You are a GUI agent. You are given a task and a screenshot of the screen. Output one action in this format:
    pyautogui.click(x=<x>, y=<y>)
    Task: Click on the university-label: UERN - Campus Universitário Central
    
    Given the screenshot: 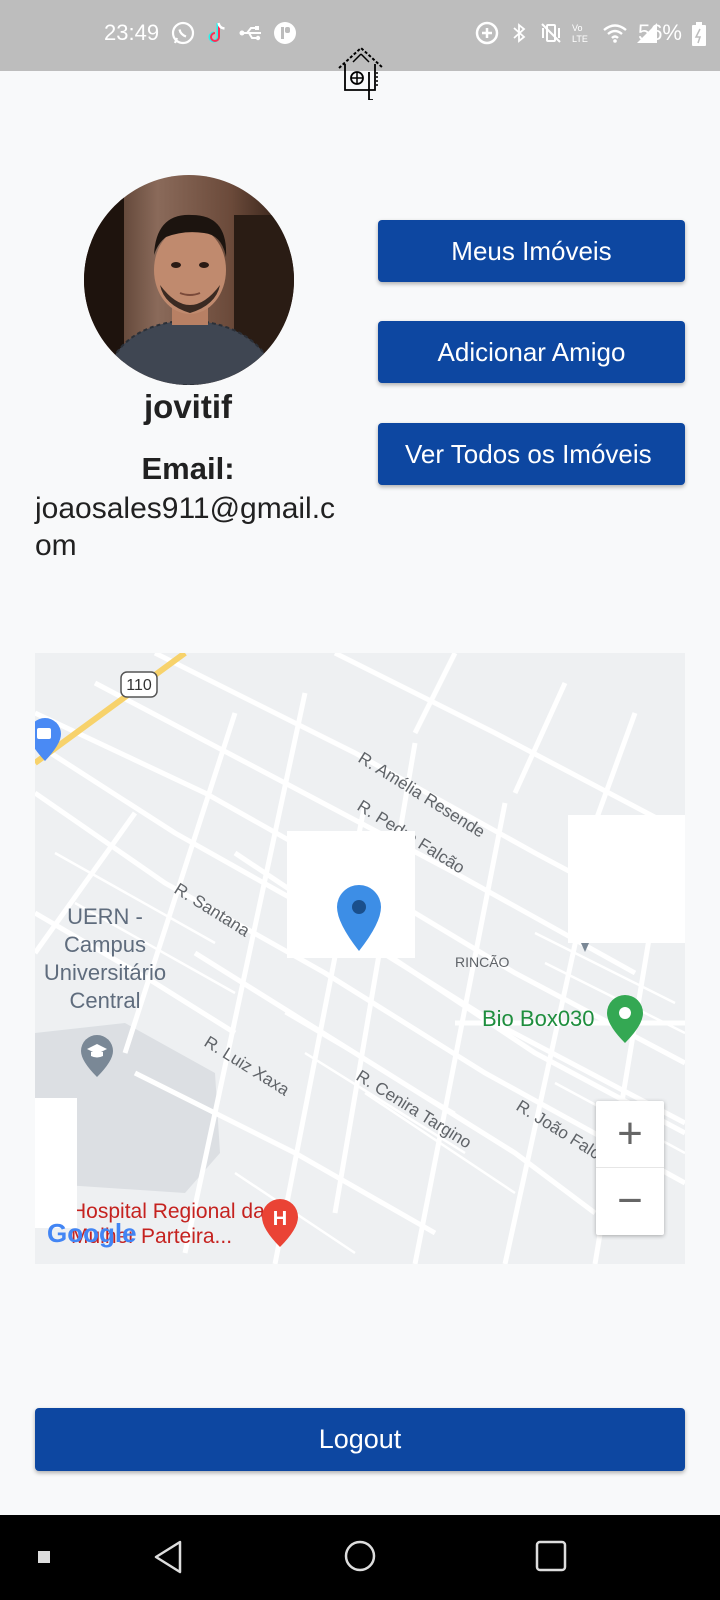 What is the action you would take?
    pyautogui.click(x=105, y=958)
    